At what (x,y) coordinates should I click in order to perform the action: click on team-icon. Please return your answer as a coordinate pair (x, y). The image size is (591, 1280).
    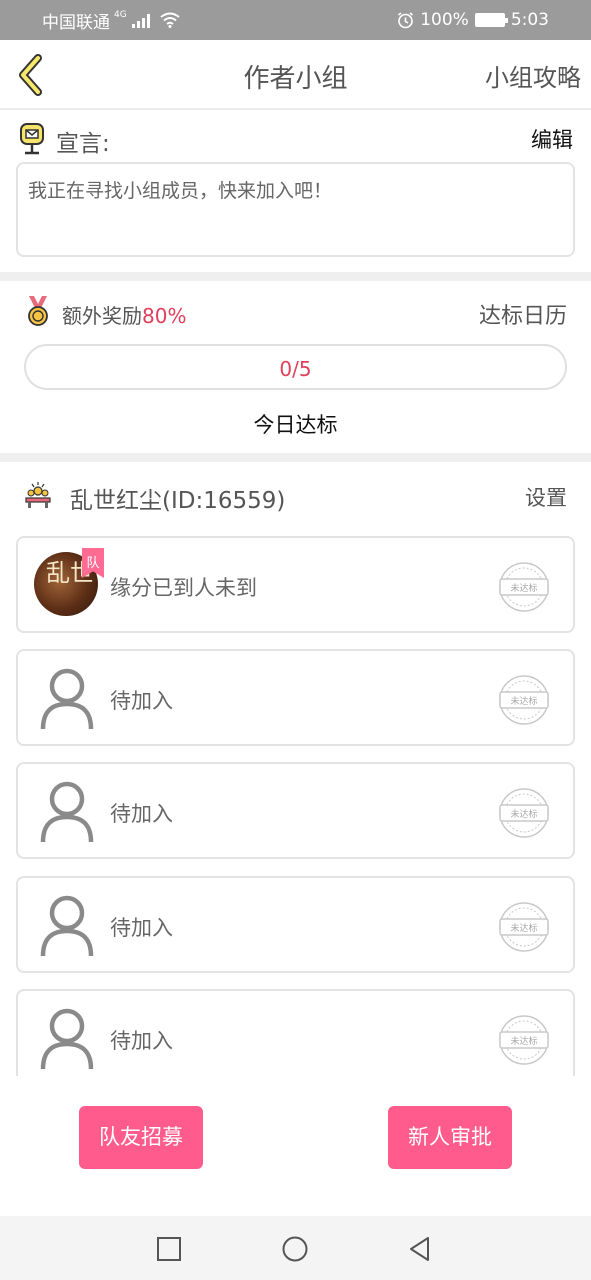
    Looking at the image, I should click on (38, 495).